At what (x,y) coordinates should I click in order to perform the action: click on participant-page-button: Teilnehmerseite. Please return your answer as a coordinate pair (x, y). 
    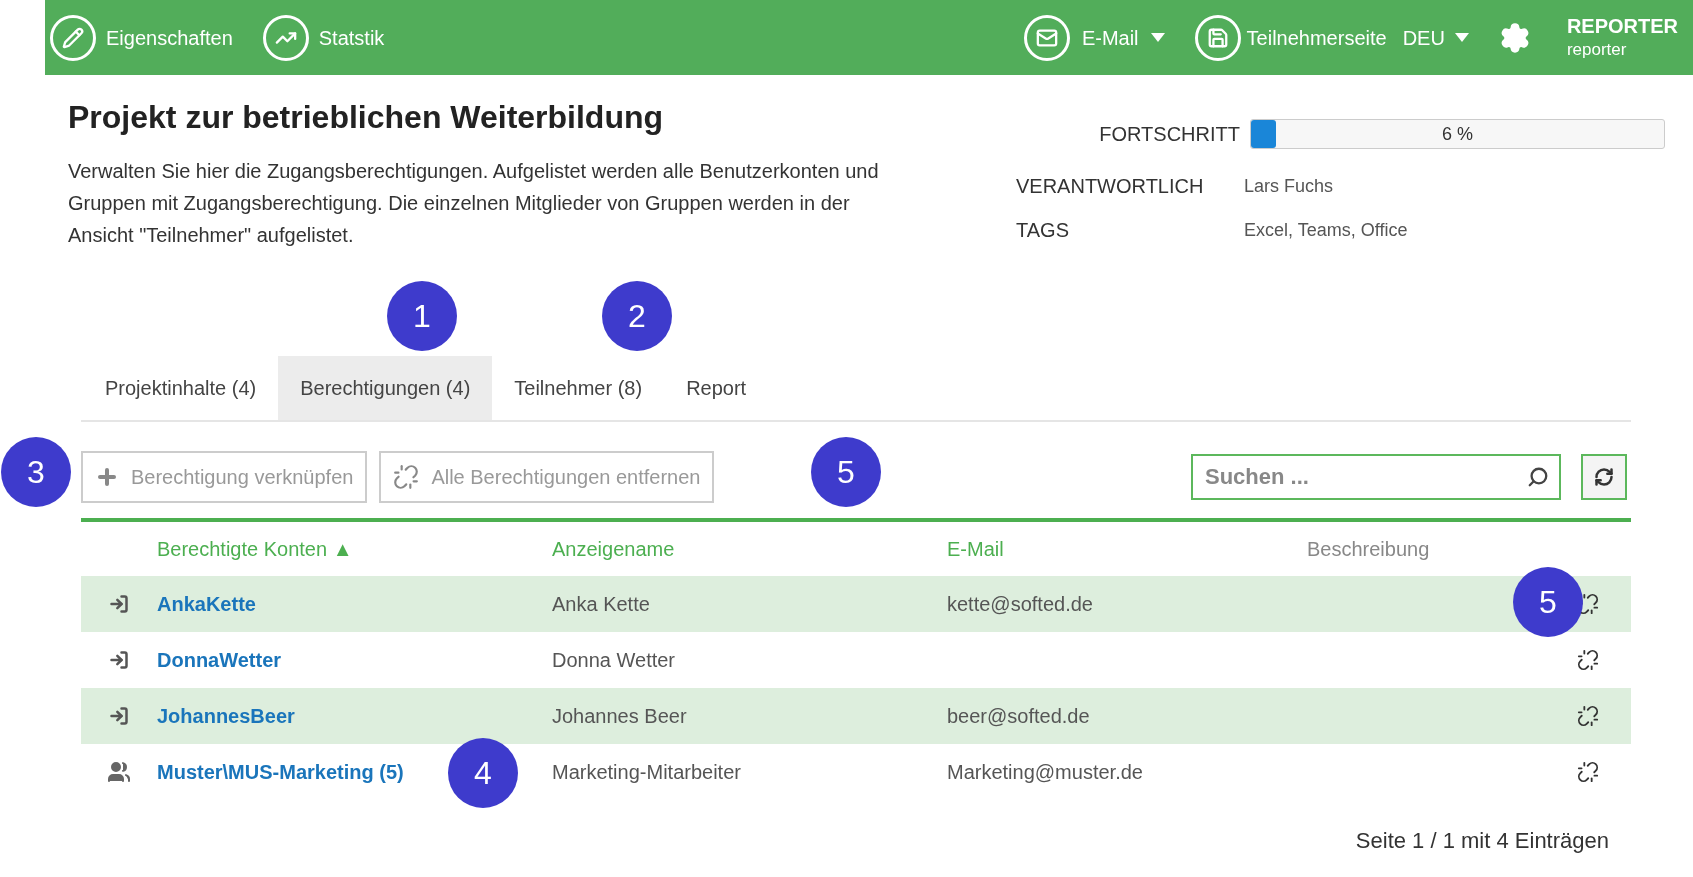
    Looking at the image, I should click on (1290, 37).